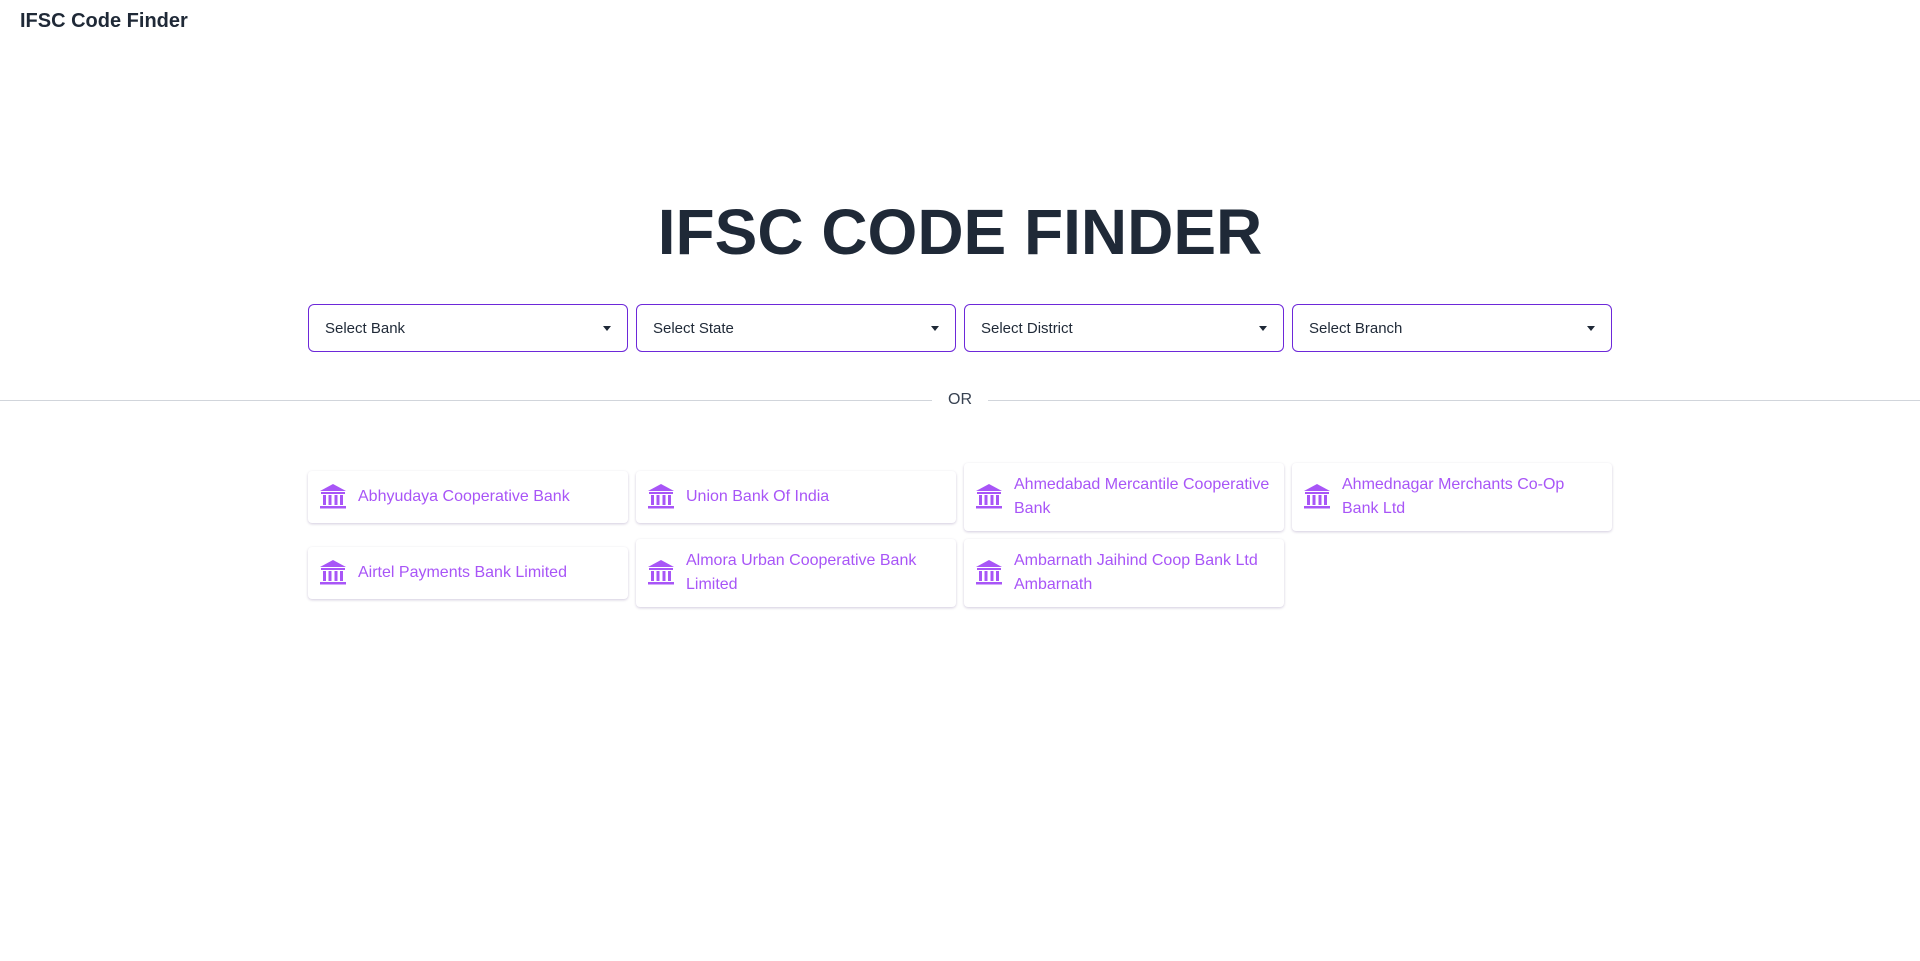  I want to click on bank-card: Airtel Payments Bank Limited, so click(468, 573).